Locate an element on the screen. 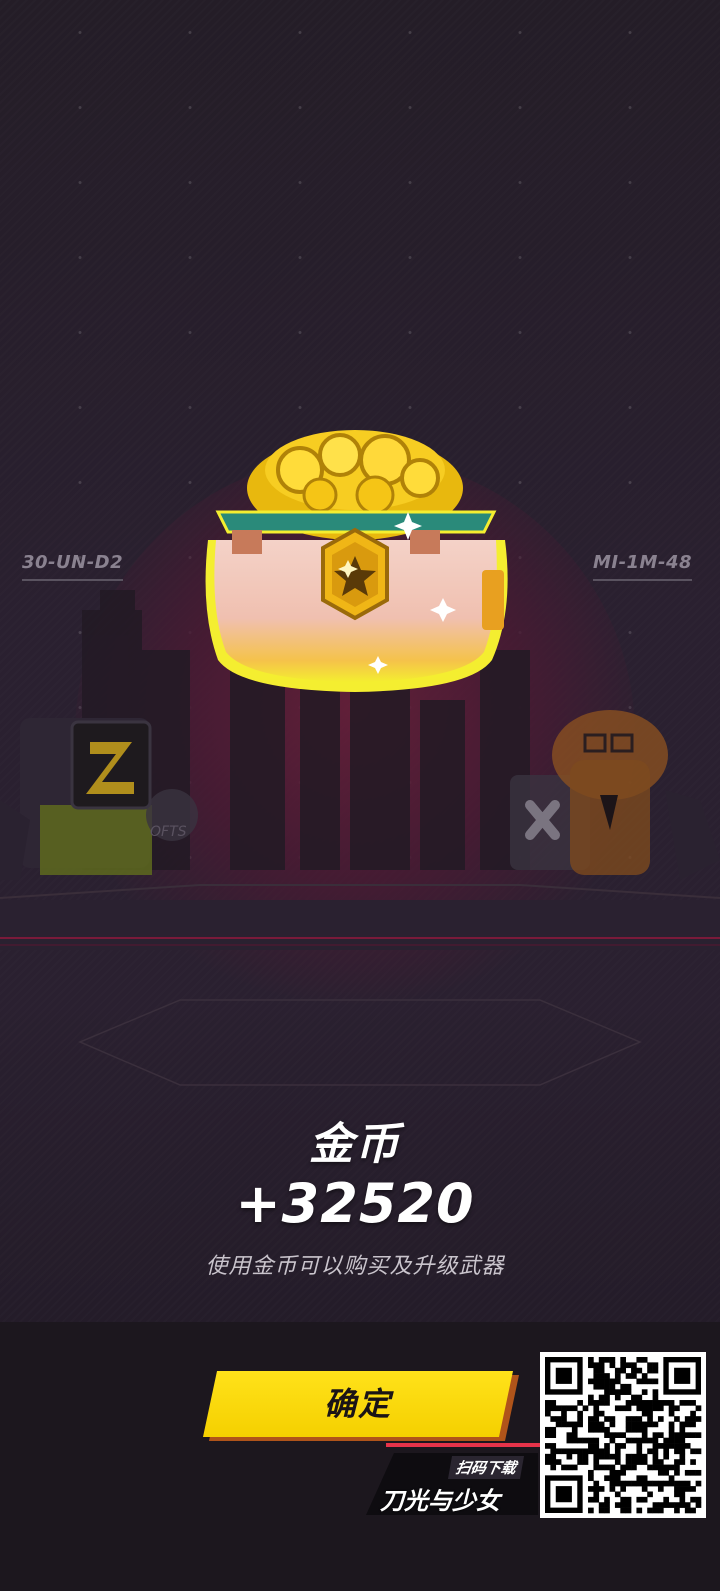  reward-title: 金币 is located at coordinates (355, 1144).